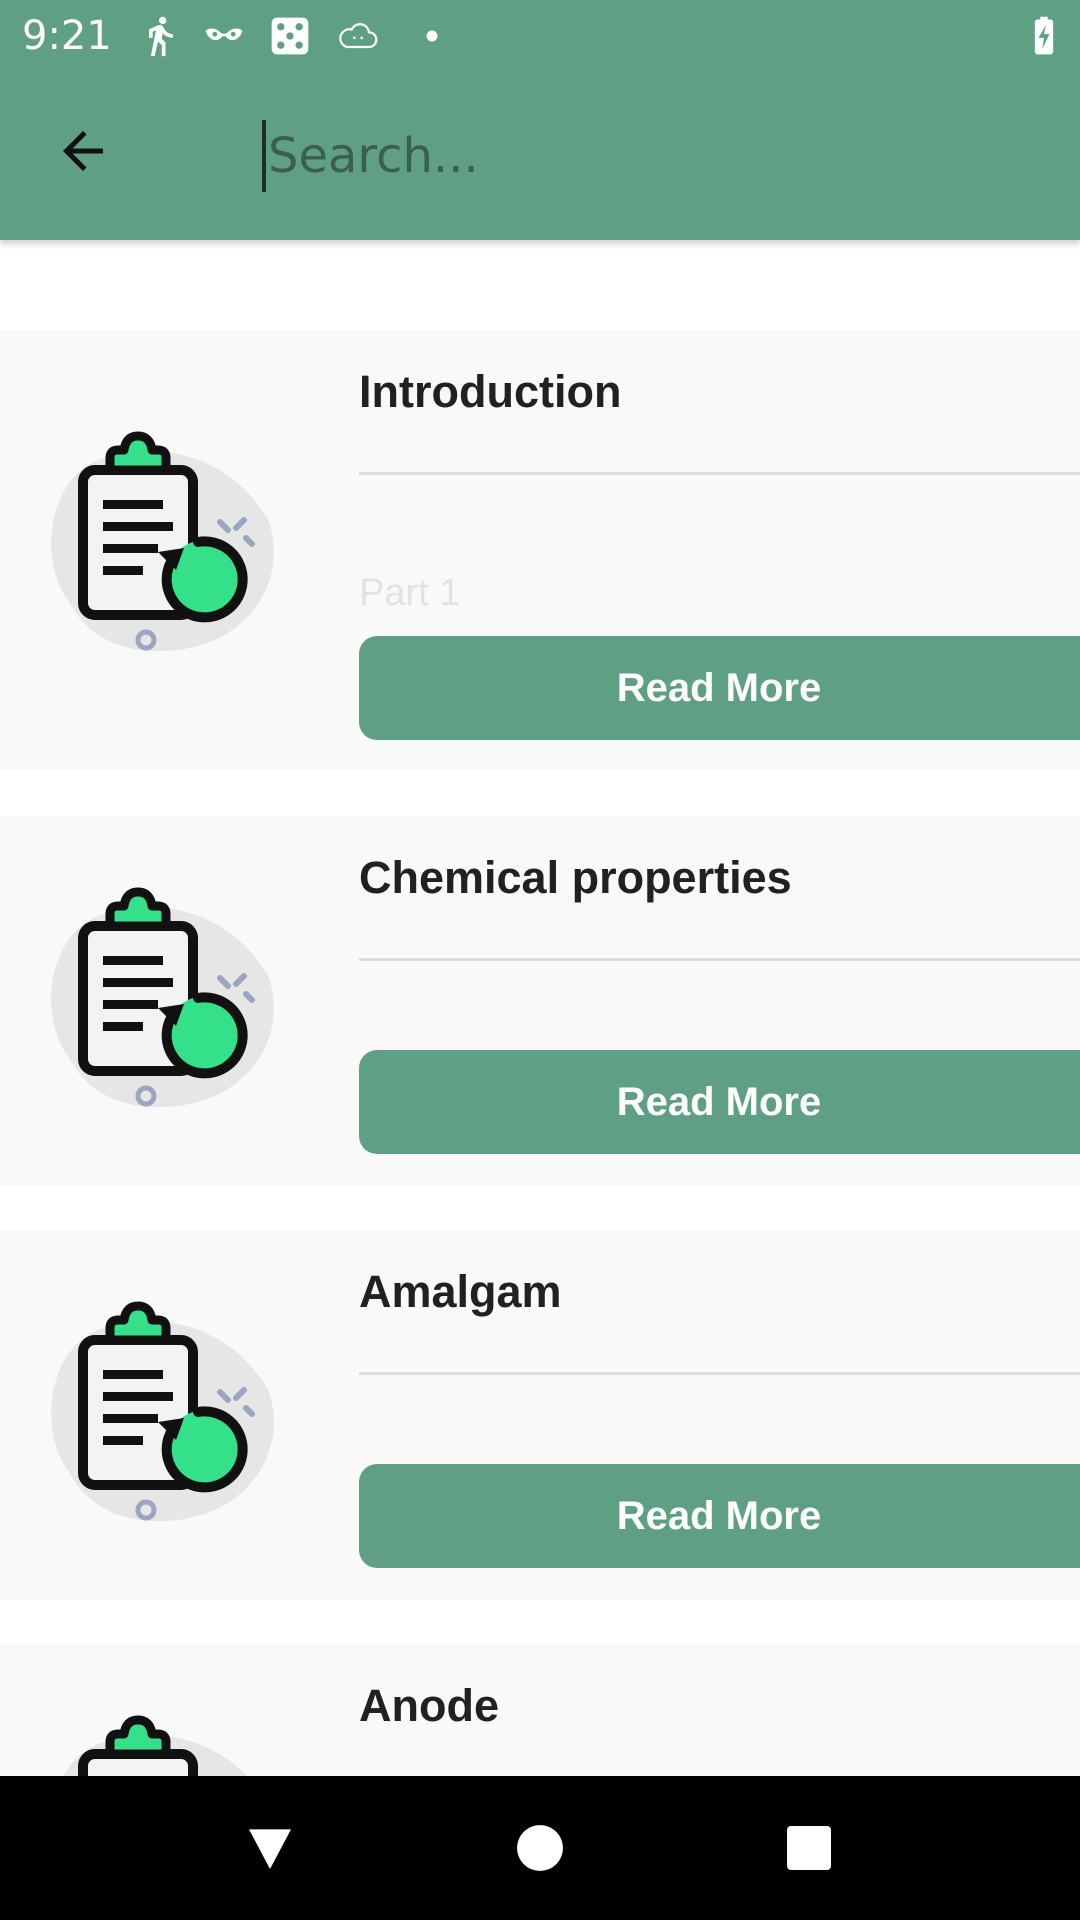 The width and height of the screenshot is (1080, 1920). I want to click on mask-icon, so click(224, 36).